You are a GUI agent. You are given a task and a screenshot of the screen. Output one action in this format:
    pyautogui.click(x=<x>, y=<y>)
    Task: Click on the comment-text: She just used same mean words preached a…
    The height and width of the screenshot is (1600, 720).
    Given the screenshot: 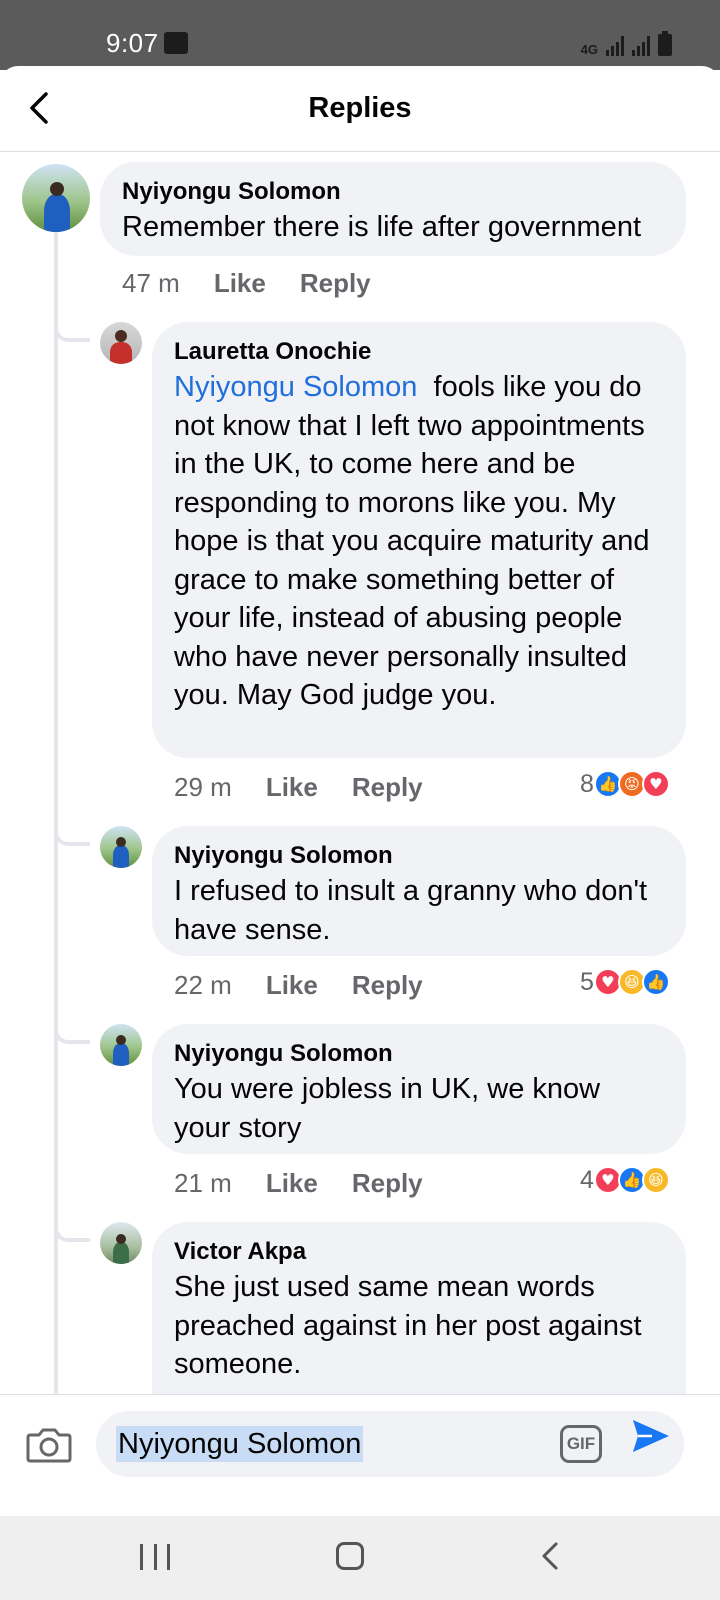 What is the action you would take?
    pyautogui.click(x=408, y=1325)
    